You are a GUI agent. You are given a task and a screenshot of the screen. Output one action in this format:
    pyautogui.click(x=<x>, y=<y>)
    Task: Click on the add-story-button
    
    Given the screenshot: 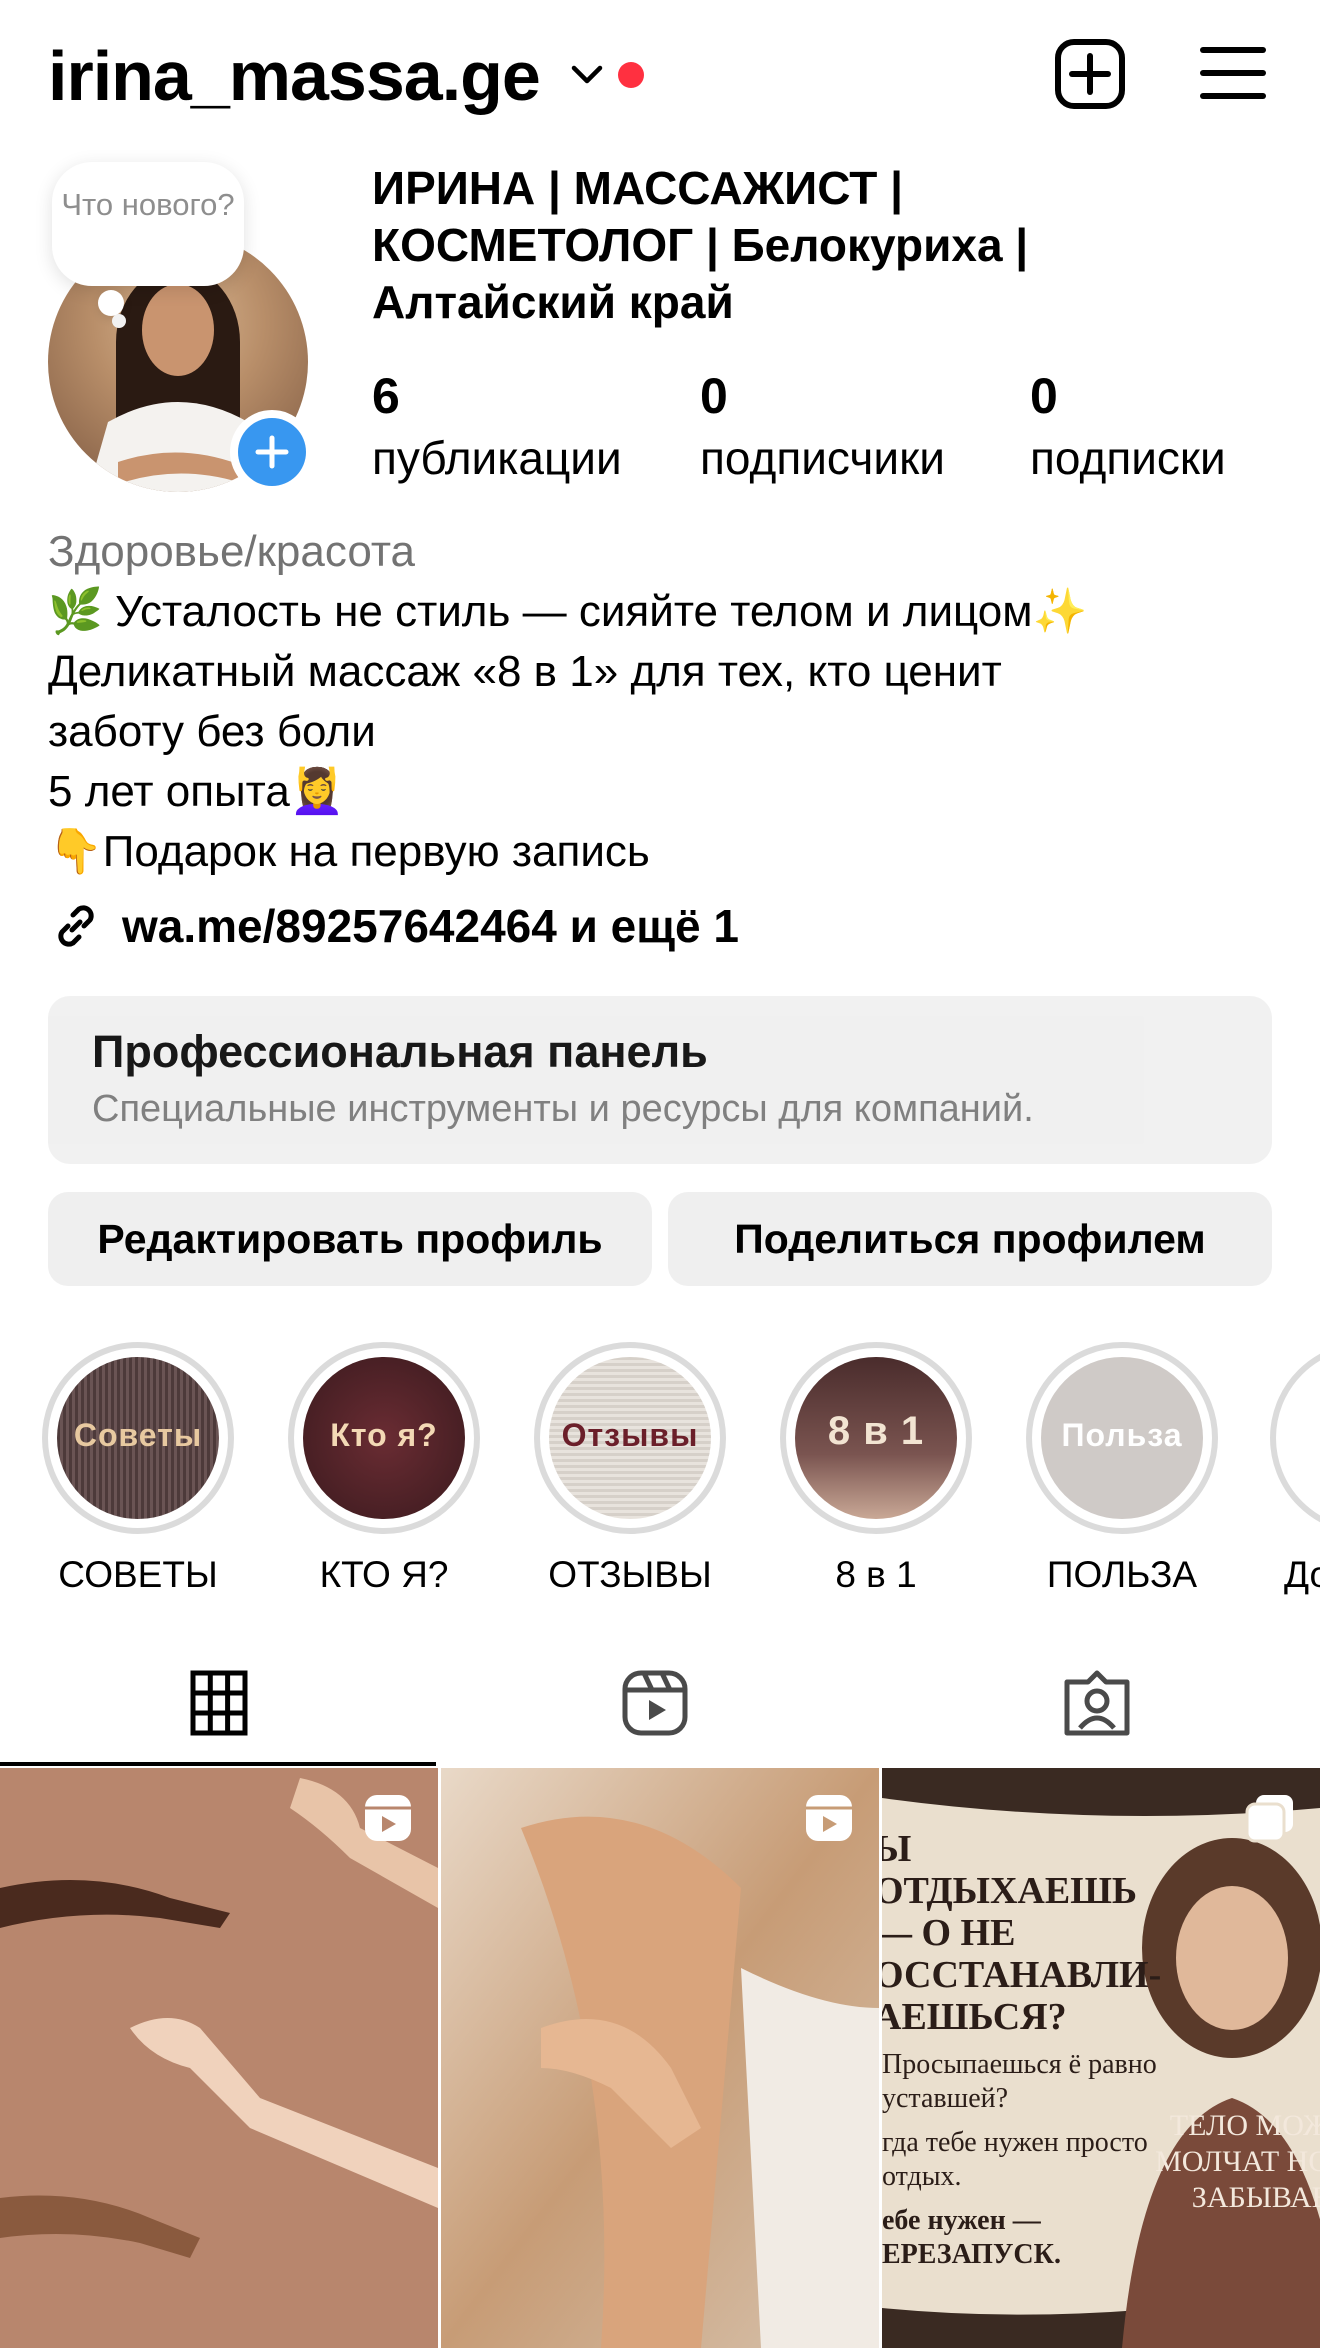 What is the action you would take?
    pyautogui.click(x=272, y=452)
    